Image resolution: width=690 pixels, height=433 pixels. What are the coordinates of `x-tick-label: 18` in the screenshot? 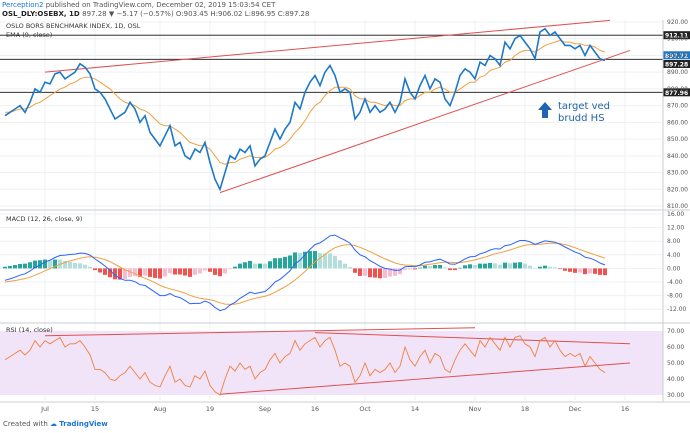 It's located at (525, 409).